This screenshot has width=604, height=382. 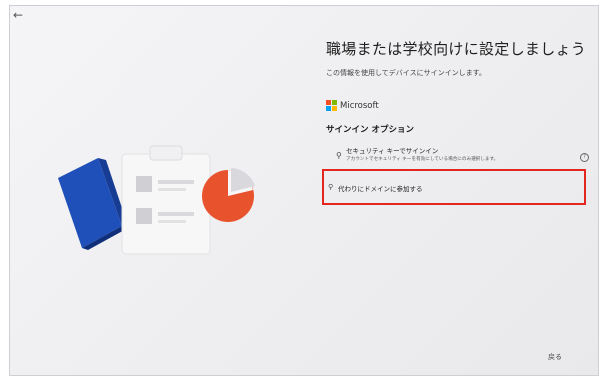 I want to click on book-icon, so click(x=93, y=204).